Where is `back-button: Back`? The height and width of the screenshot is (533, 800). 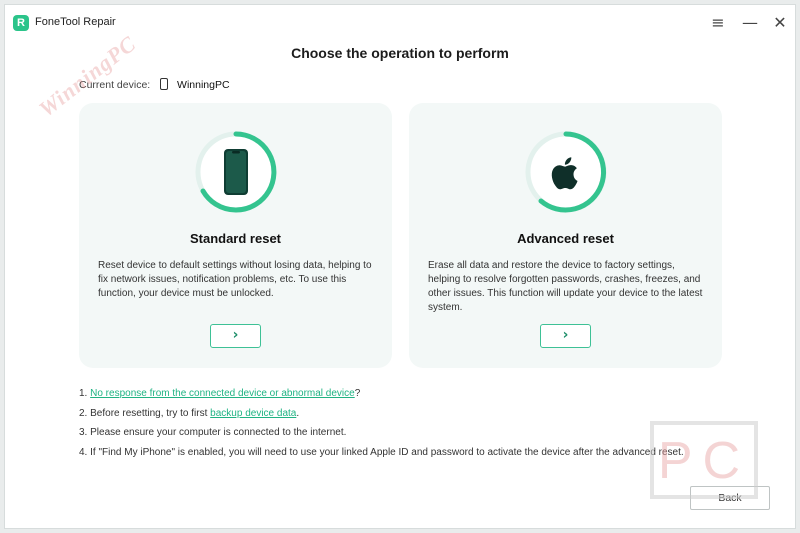
back-button: Back is located at coordinates (730, 498).